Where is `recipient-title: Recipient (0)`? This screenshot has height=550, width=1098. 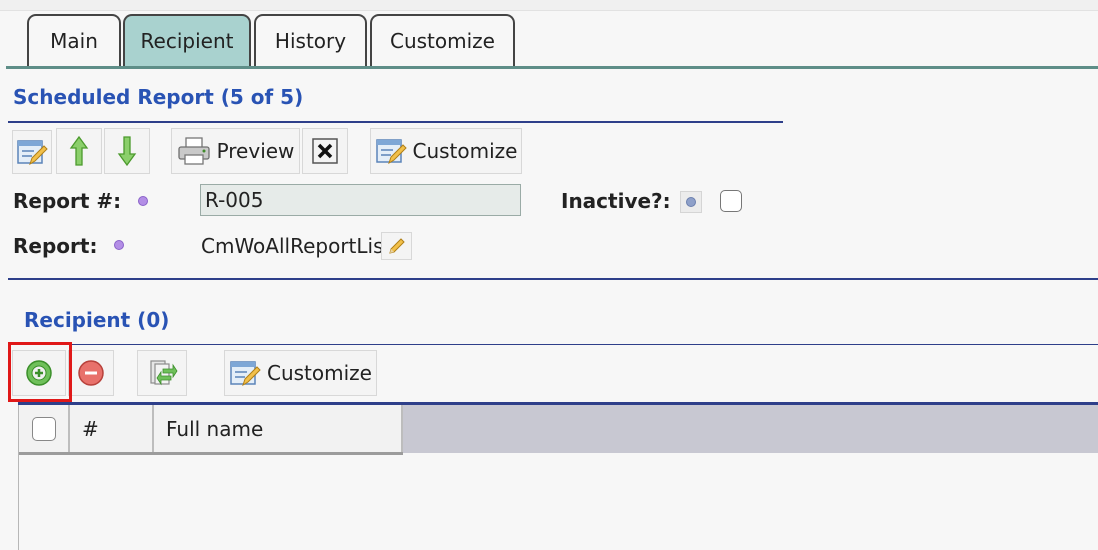
recipient-title: Recipient (0) is located at coordinates (97, 320).